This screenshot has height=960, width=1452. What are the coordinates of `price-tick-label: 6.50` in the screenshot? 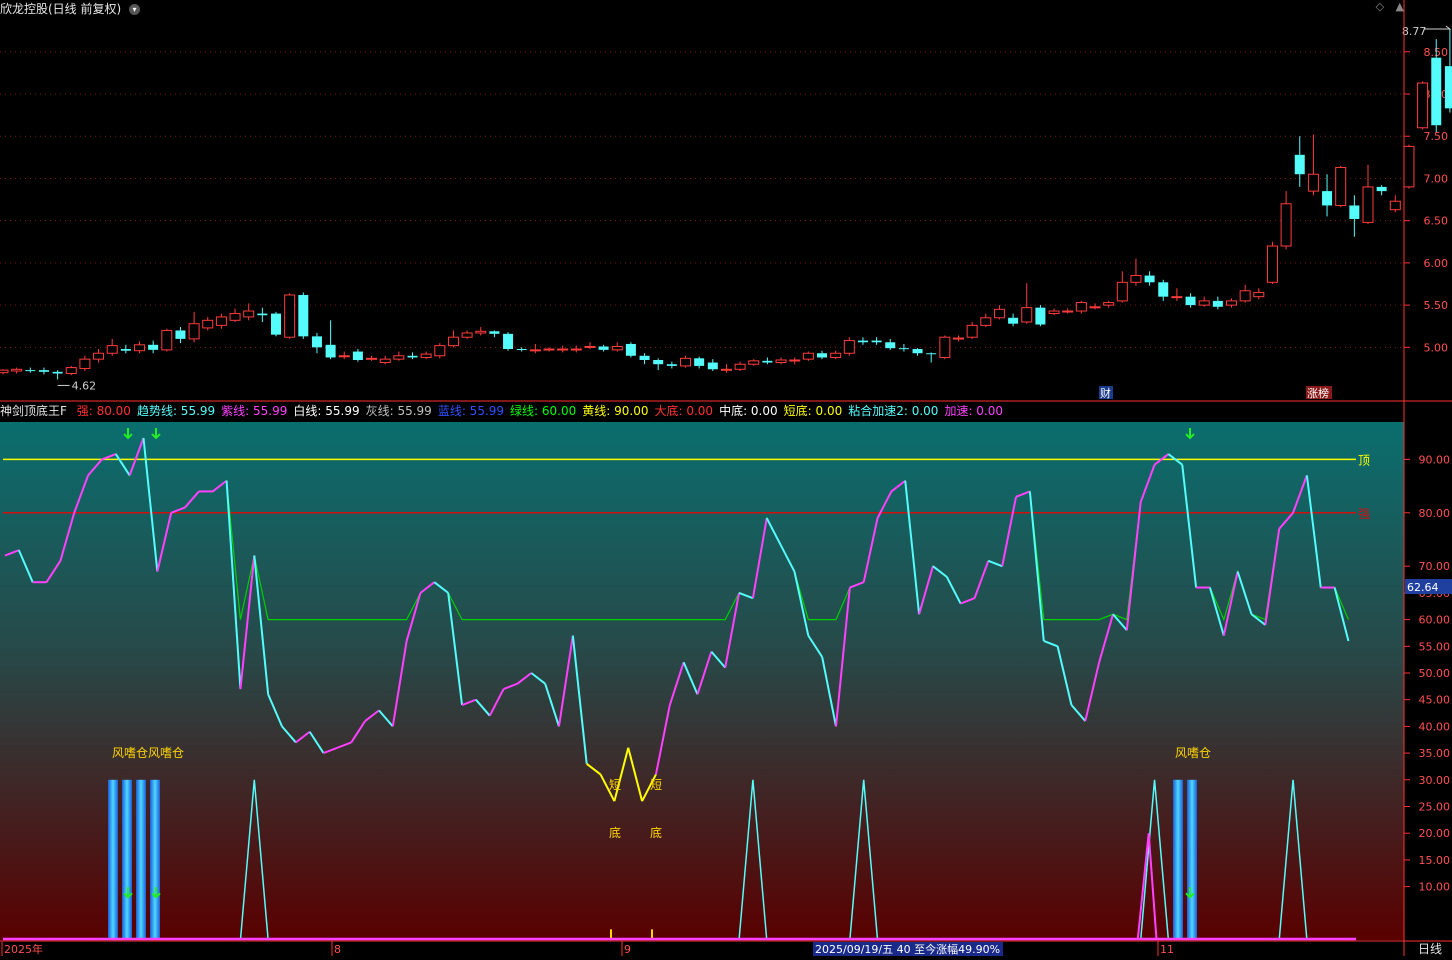 It's located at (1436, 221).